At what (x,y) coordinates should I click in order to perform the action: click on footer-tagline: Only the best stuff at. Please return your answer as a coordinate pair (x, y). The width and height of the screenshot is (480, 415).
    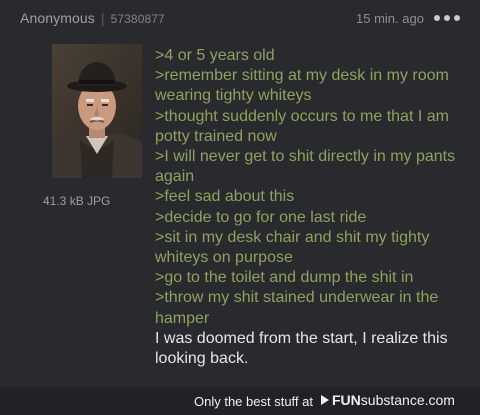
    Looking at the image, I should click on (253, 401).